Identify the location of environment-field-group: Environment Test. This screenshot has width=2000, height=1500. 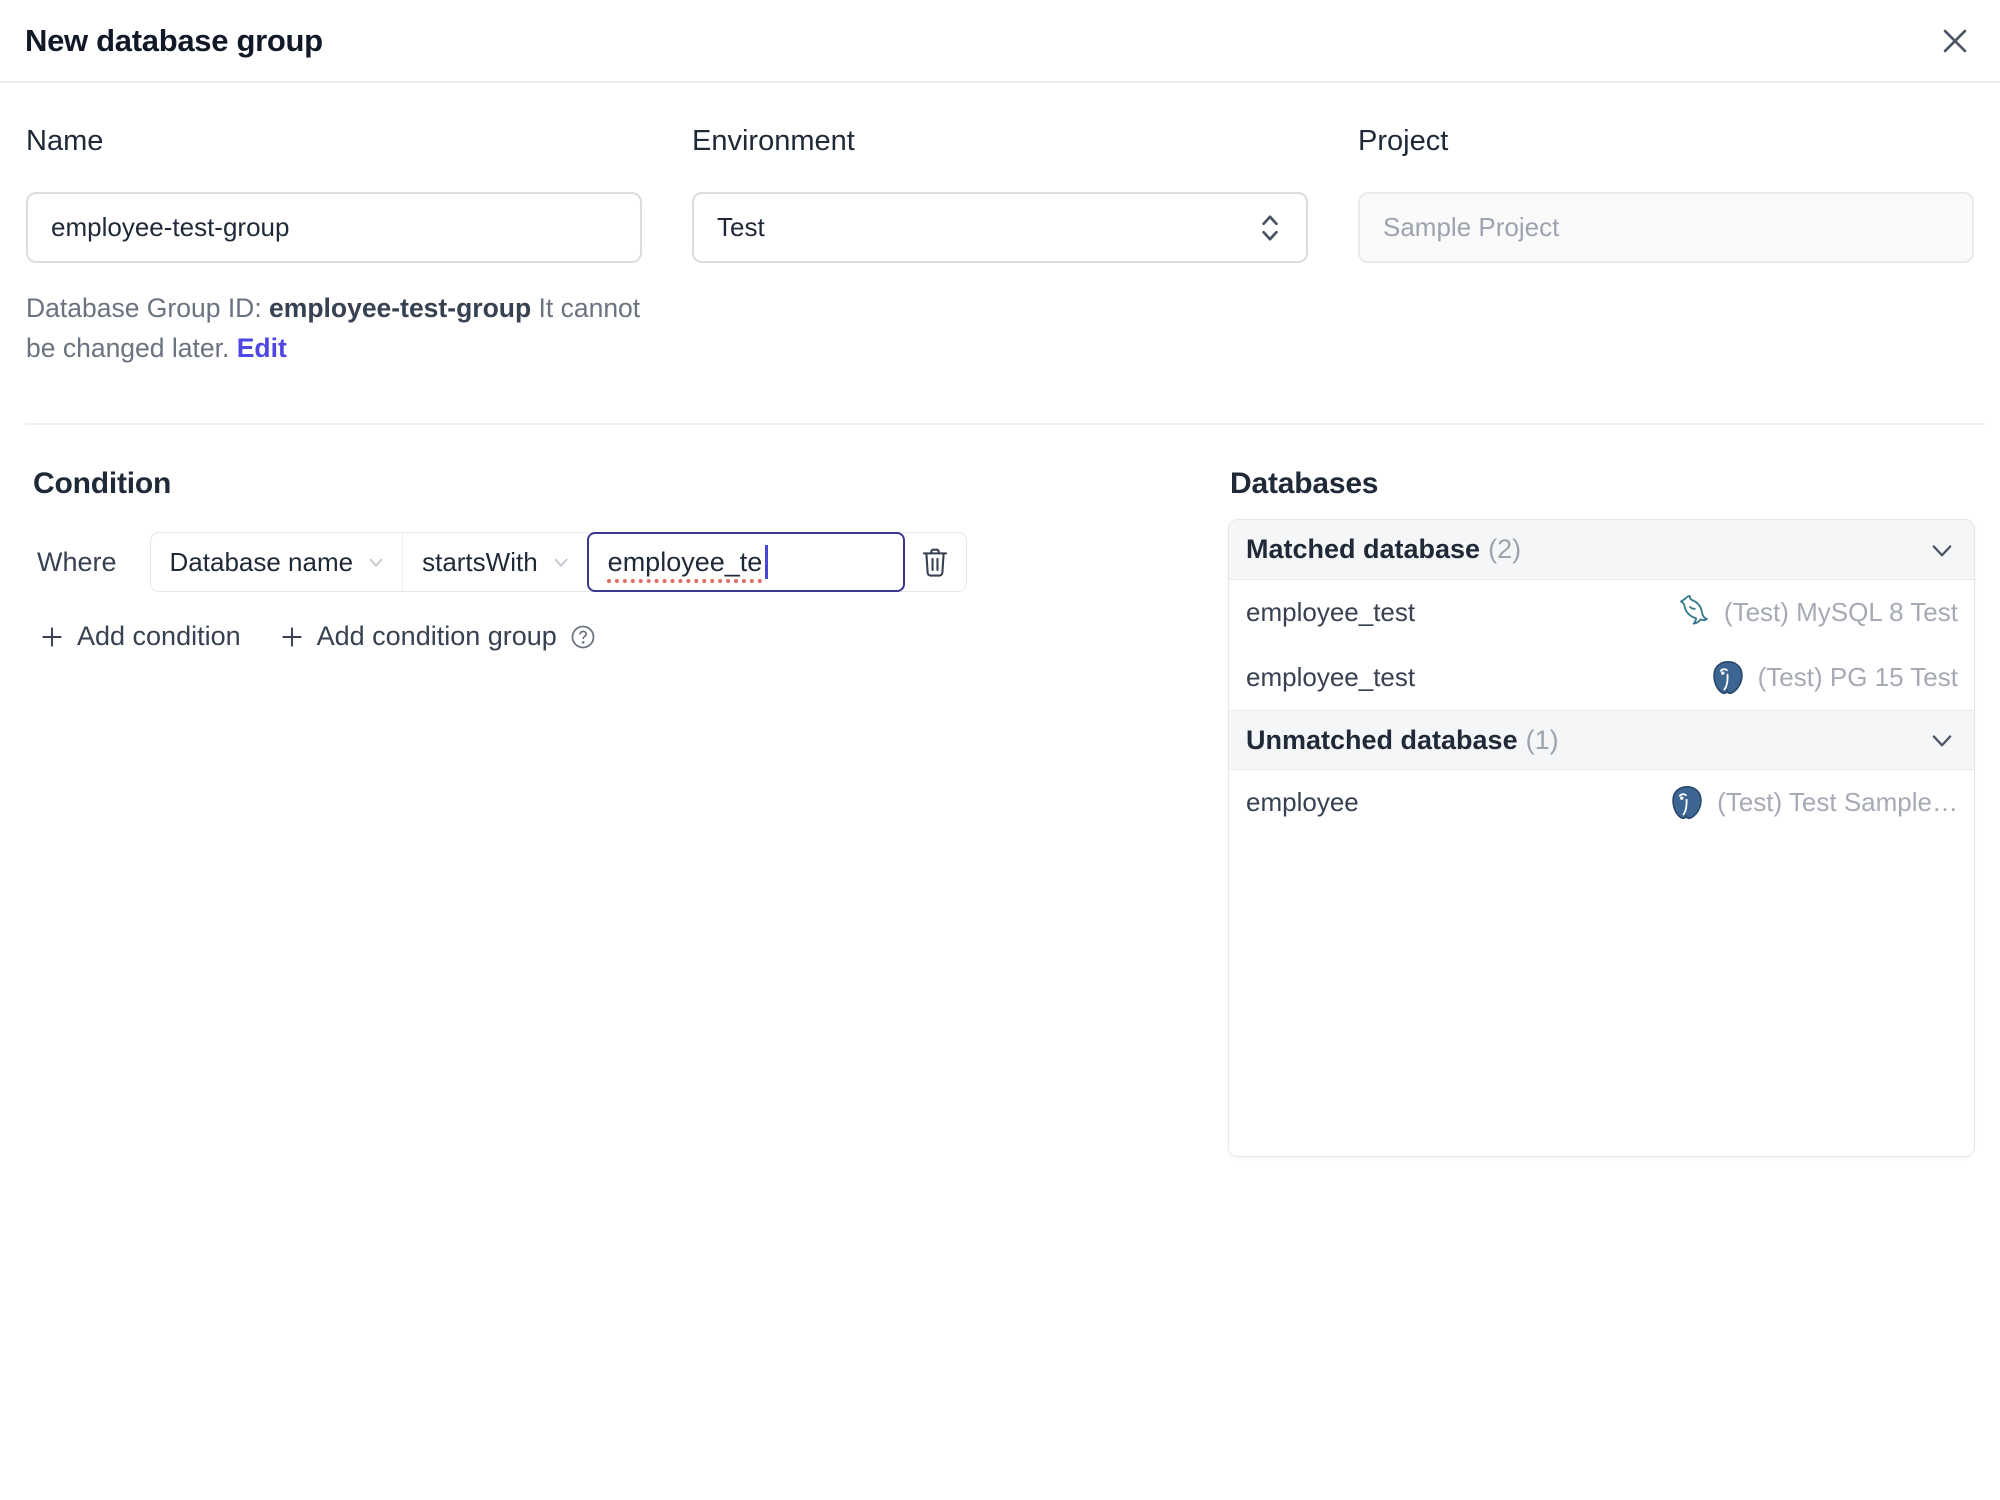
(1000, 245).